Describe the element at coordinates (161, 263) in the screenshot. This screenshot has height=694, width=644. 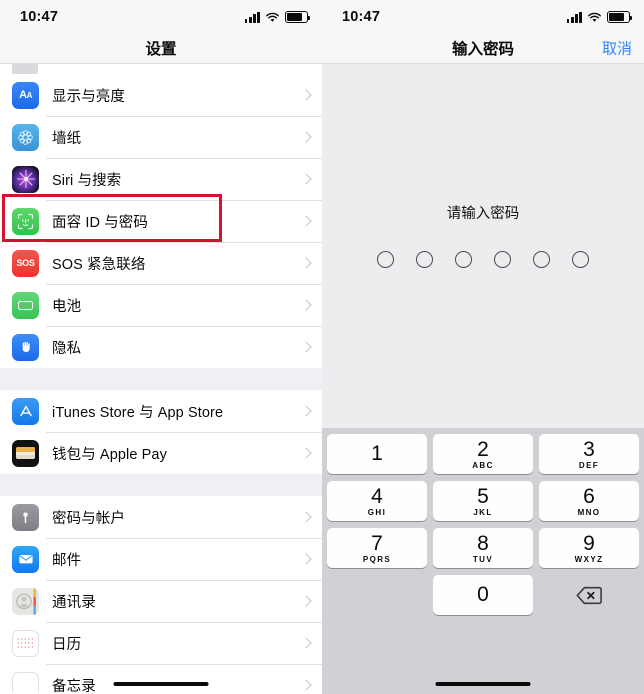
I see `sidebar-item-emergency-sos: SOS SOS 紧急联络` at that location.